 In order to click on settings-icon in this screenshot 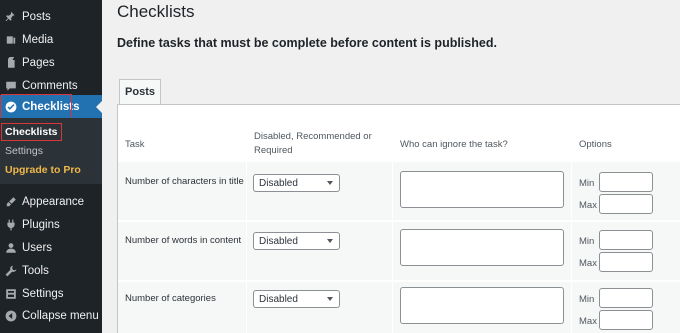, I will do `click(10, 294)`.